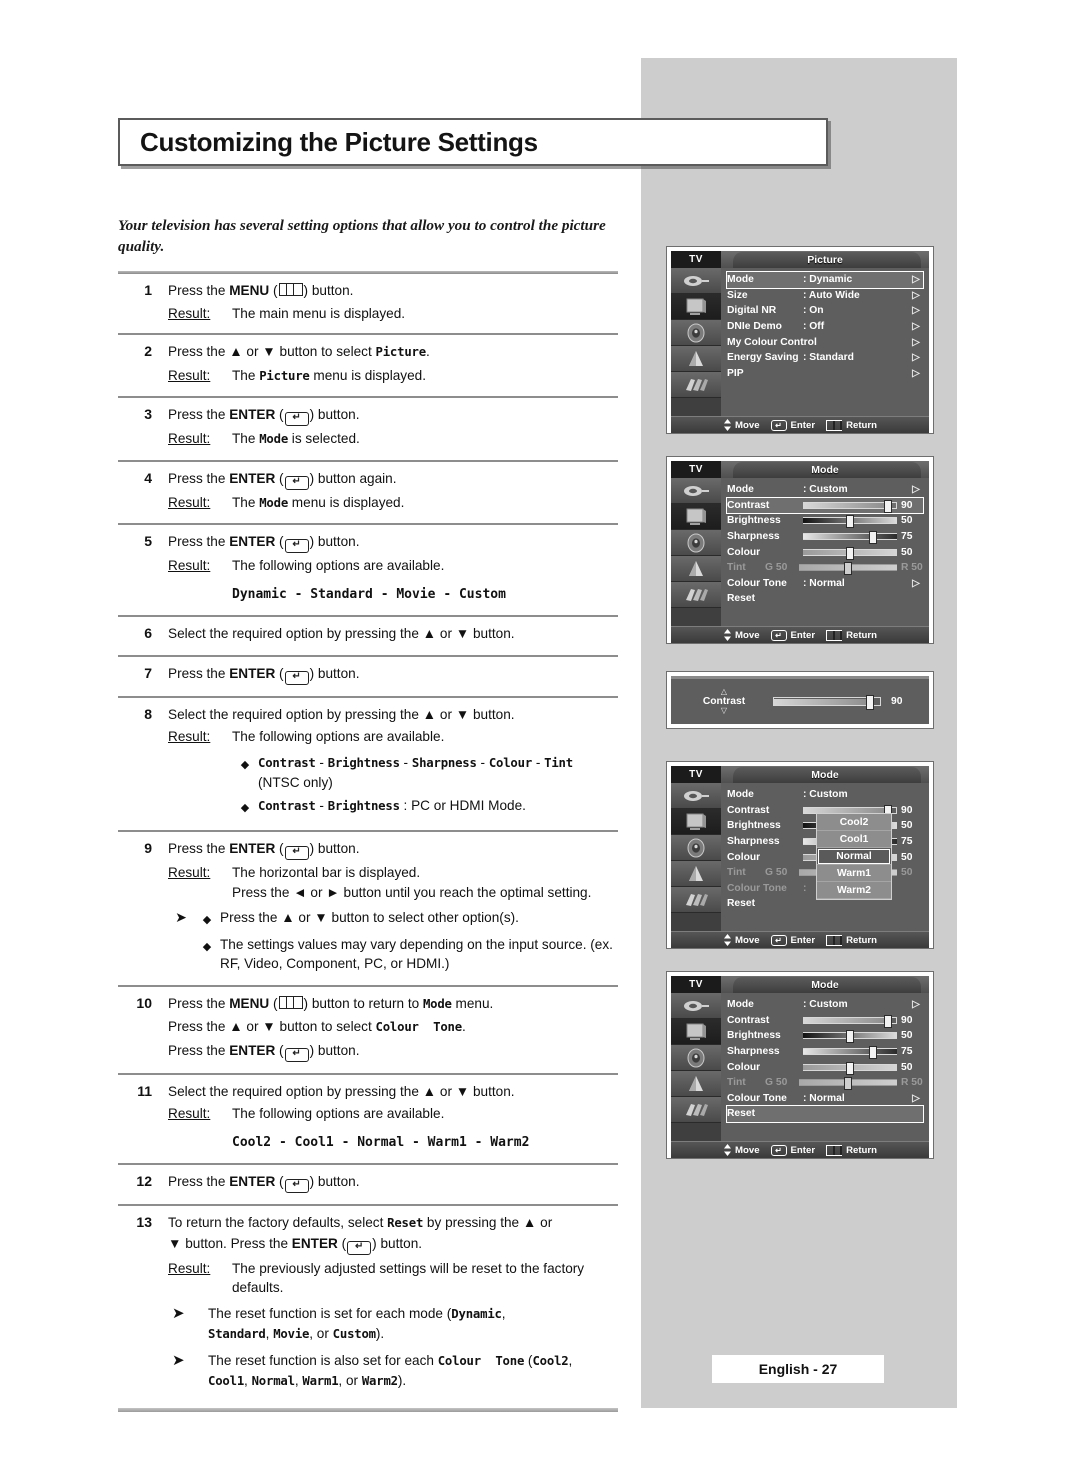 Image resolution: width=1080 pixels, height=1473 pixels. Describe the element at coordinates (854, 839) in the screenshot. I see `dropdown-option-cool1: Cool1` at that location.